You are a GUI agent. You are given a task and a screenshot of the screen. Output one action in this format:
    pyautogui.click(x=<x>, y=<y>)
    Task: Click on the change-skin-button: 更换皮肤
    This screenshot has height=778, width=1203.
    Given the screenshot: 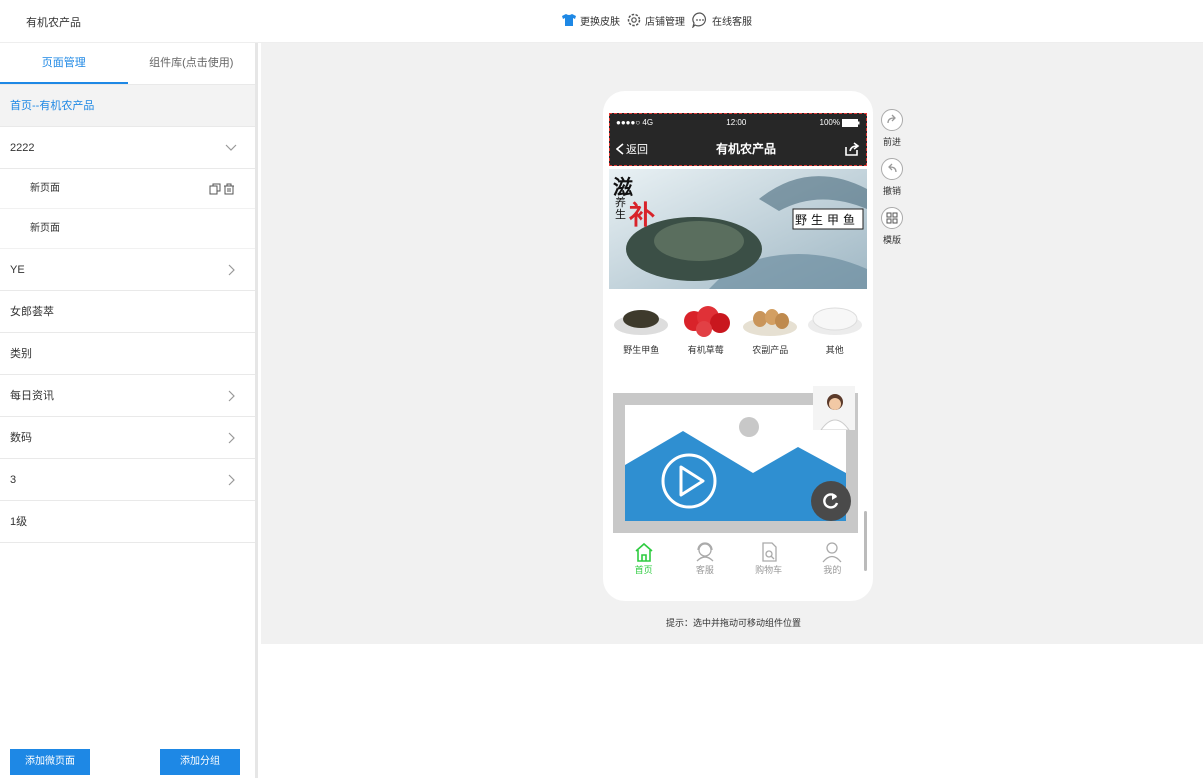 What is the action you would take?
    pyautogui.click(x=590, y=20)
    